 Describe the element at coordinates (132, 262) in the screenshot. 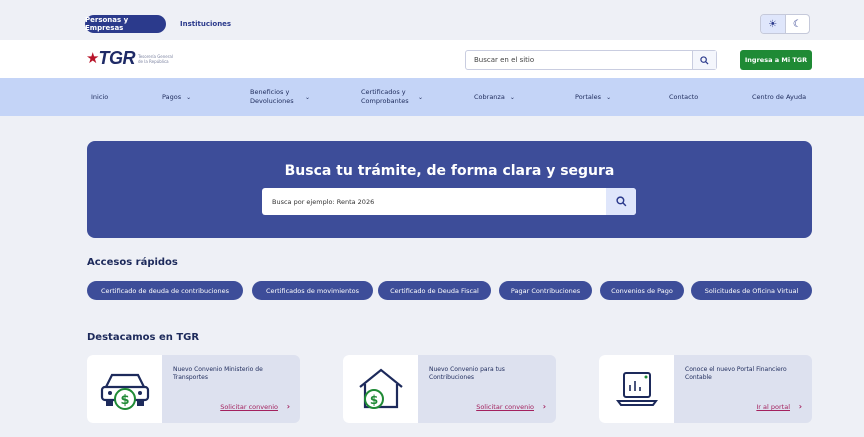

I see `quick-access-title: Accesos rápidos` at that location.